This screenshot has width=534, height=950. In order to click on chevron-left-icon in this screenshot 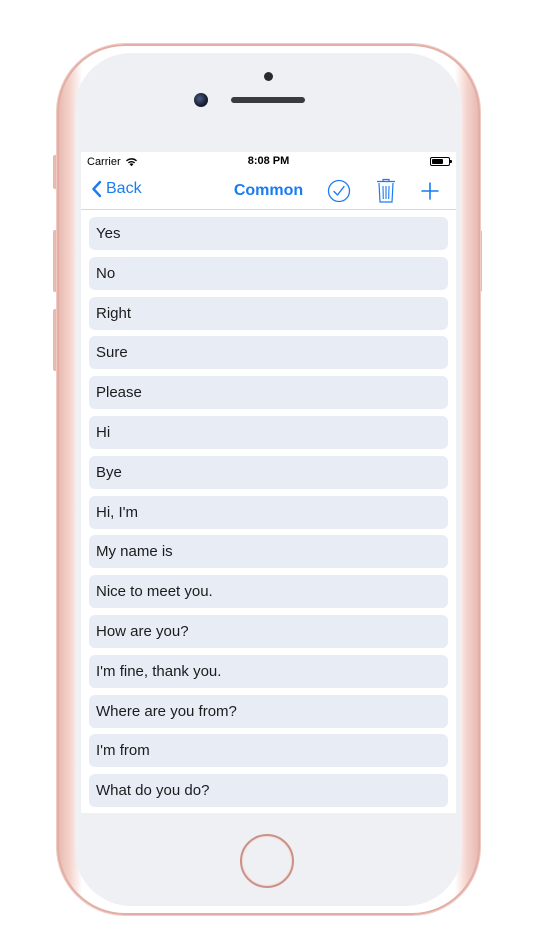, I will do `click(97, 189)`.